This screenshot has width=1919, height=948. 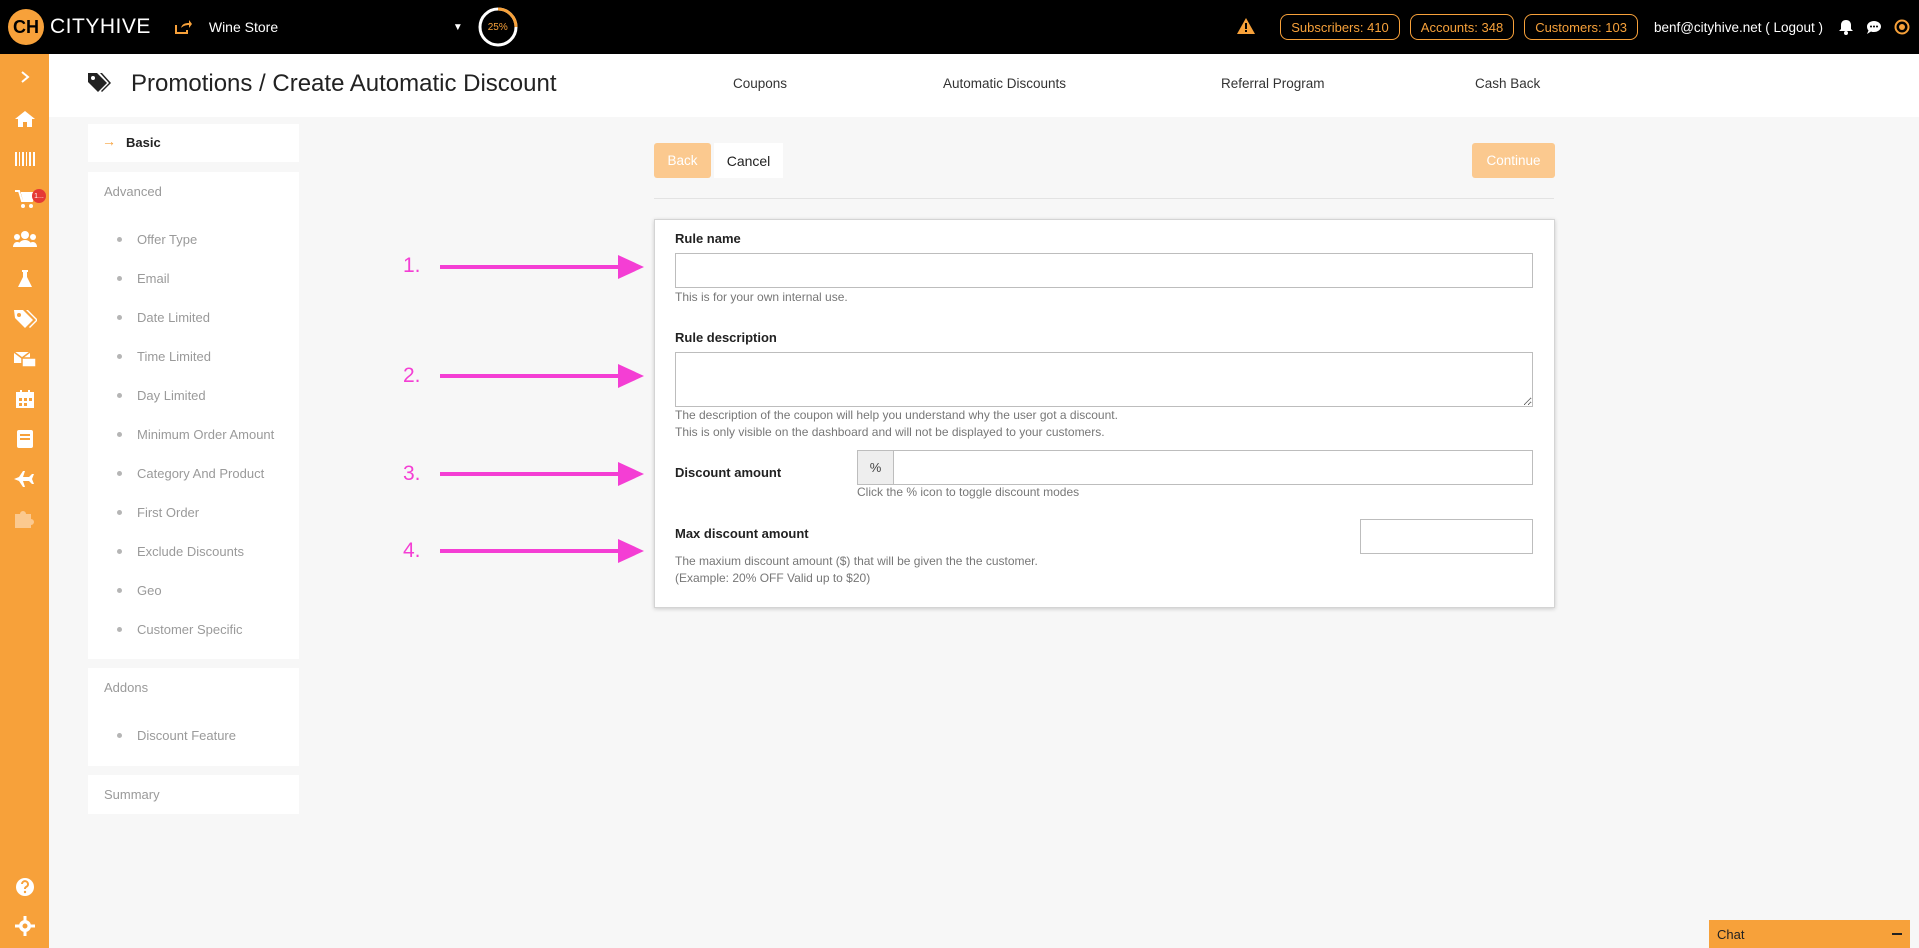 I want to click on discount-amount-label: Discount amount, so click(x=728, y=472).